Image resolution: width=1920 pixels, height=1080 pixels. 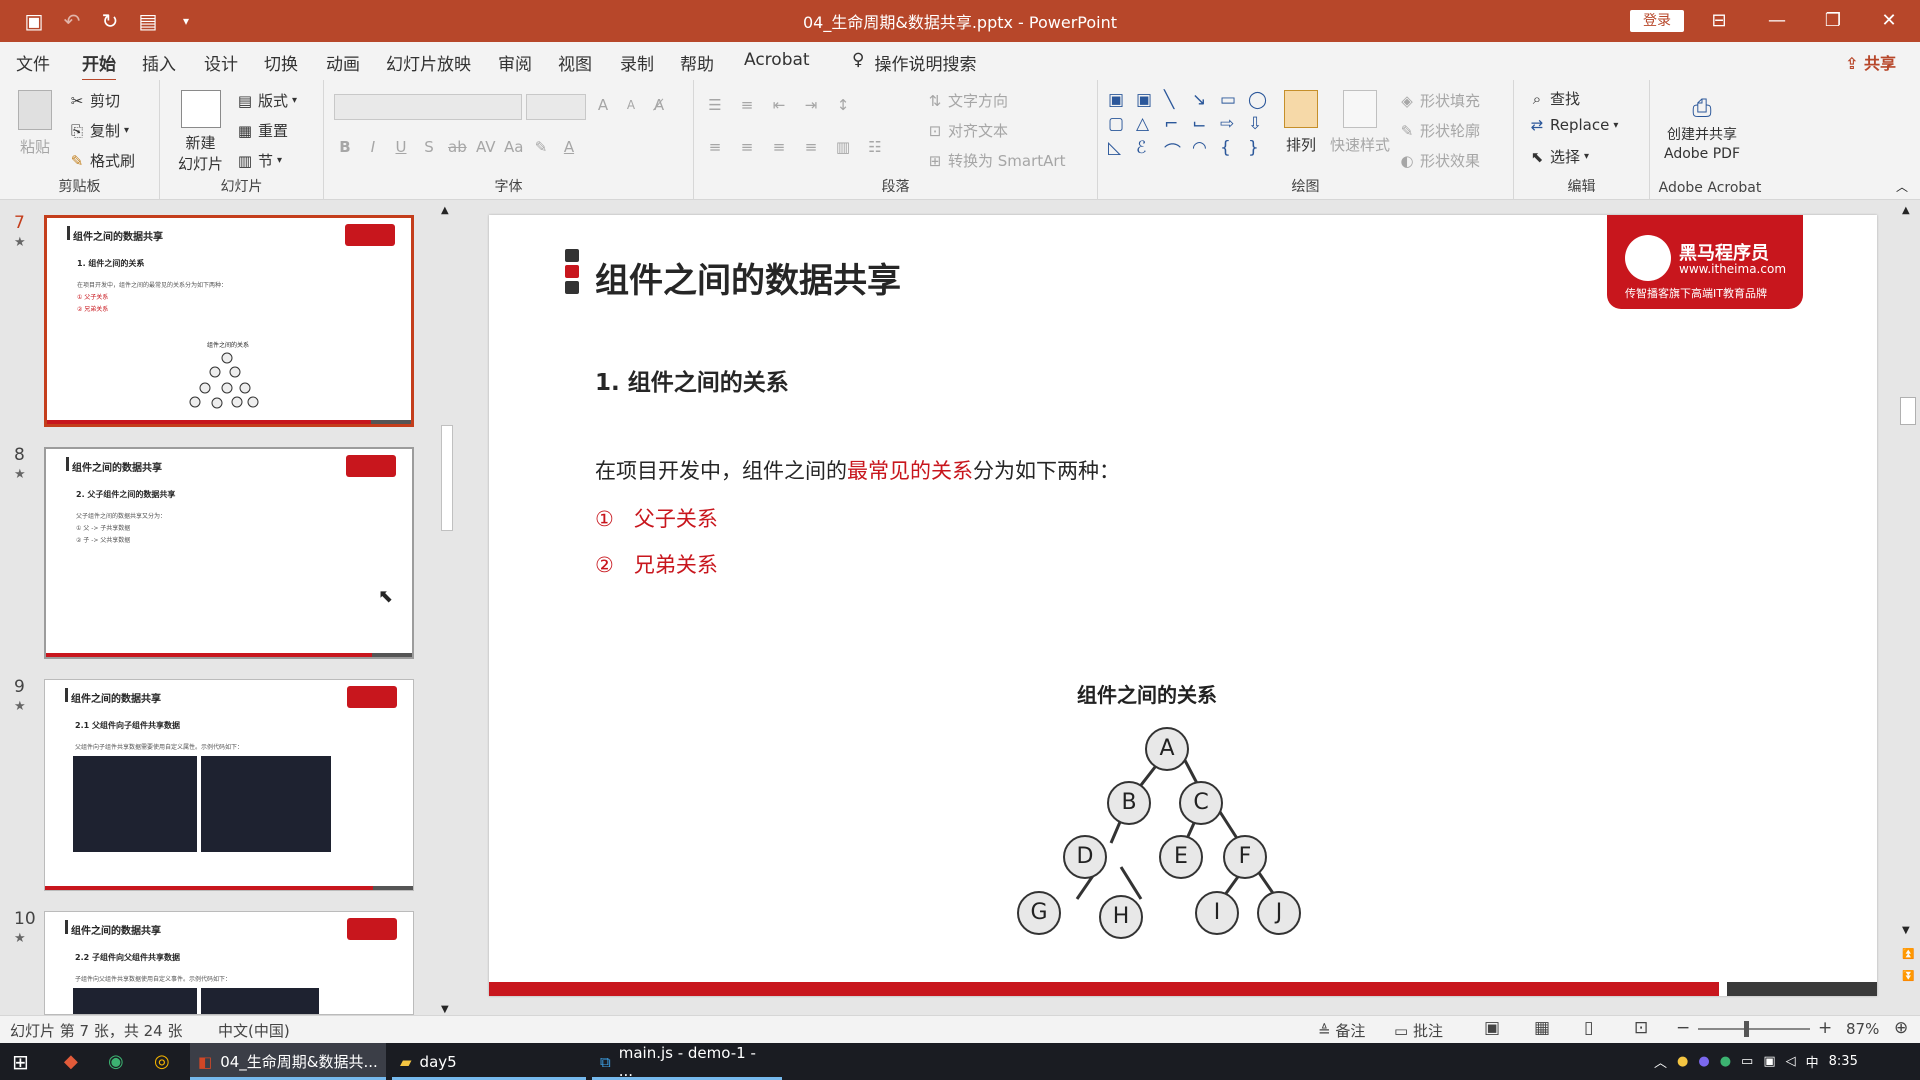 What do you see at coordinates (1204, 100) in the screenshot?
I see `arrow-line-icon: ↘` at bounding box center [1204, 100].